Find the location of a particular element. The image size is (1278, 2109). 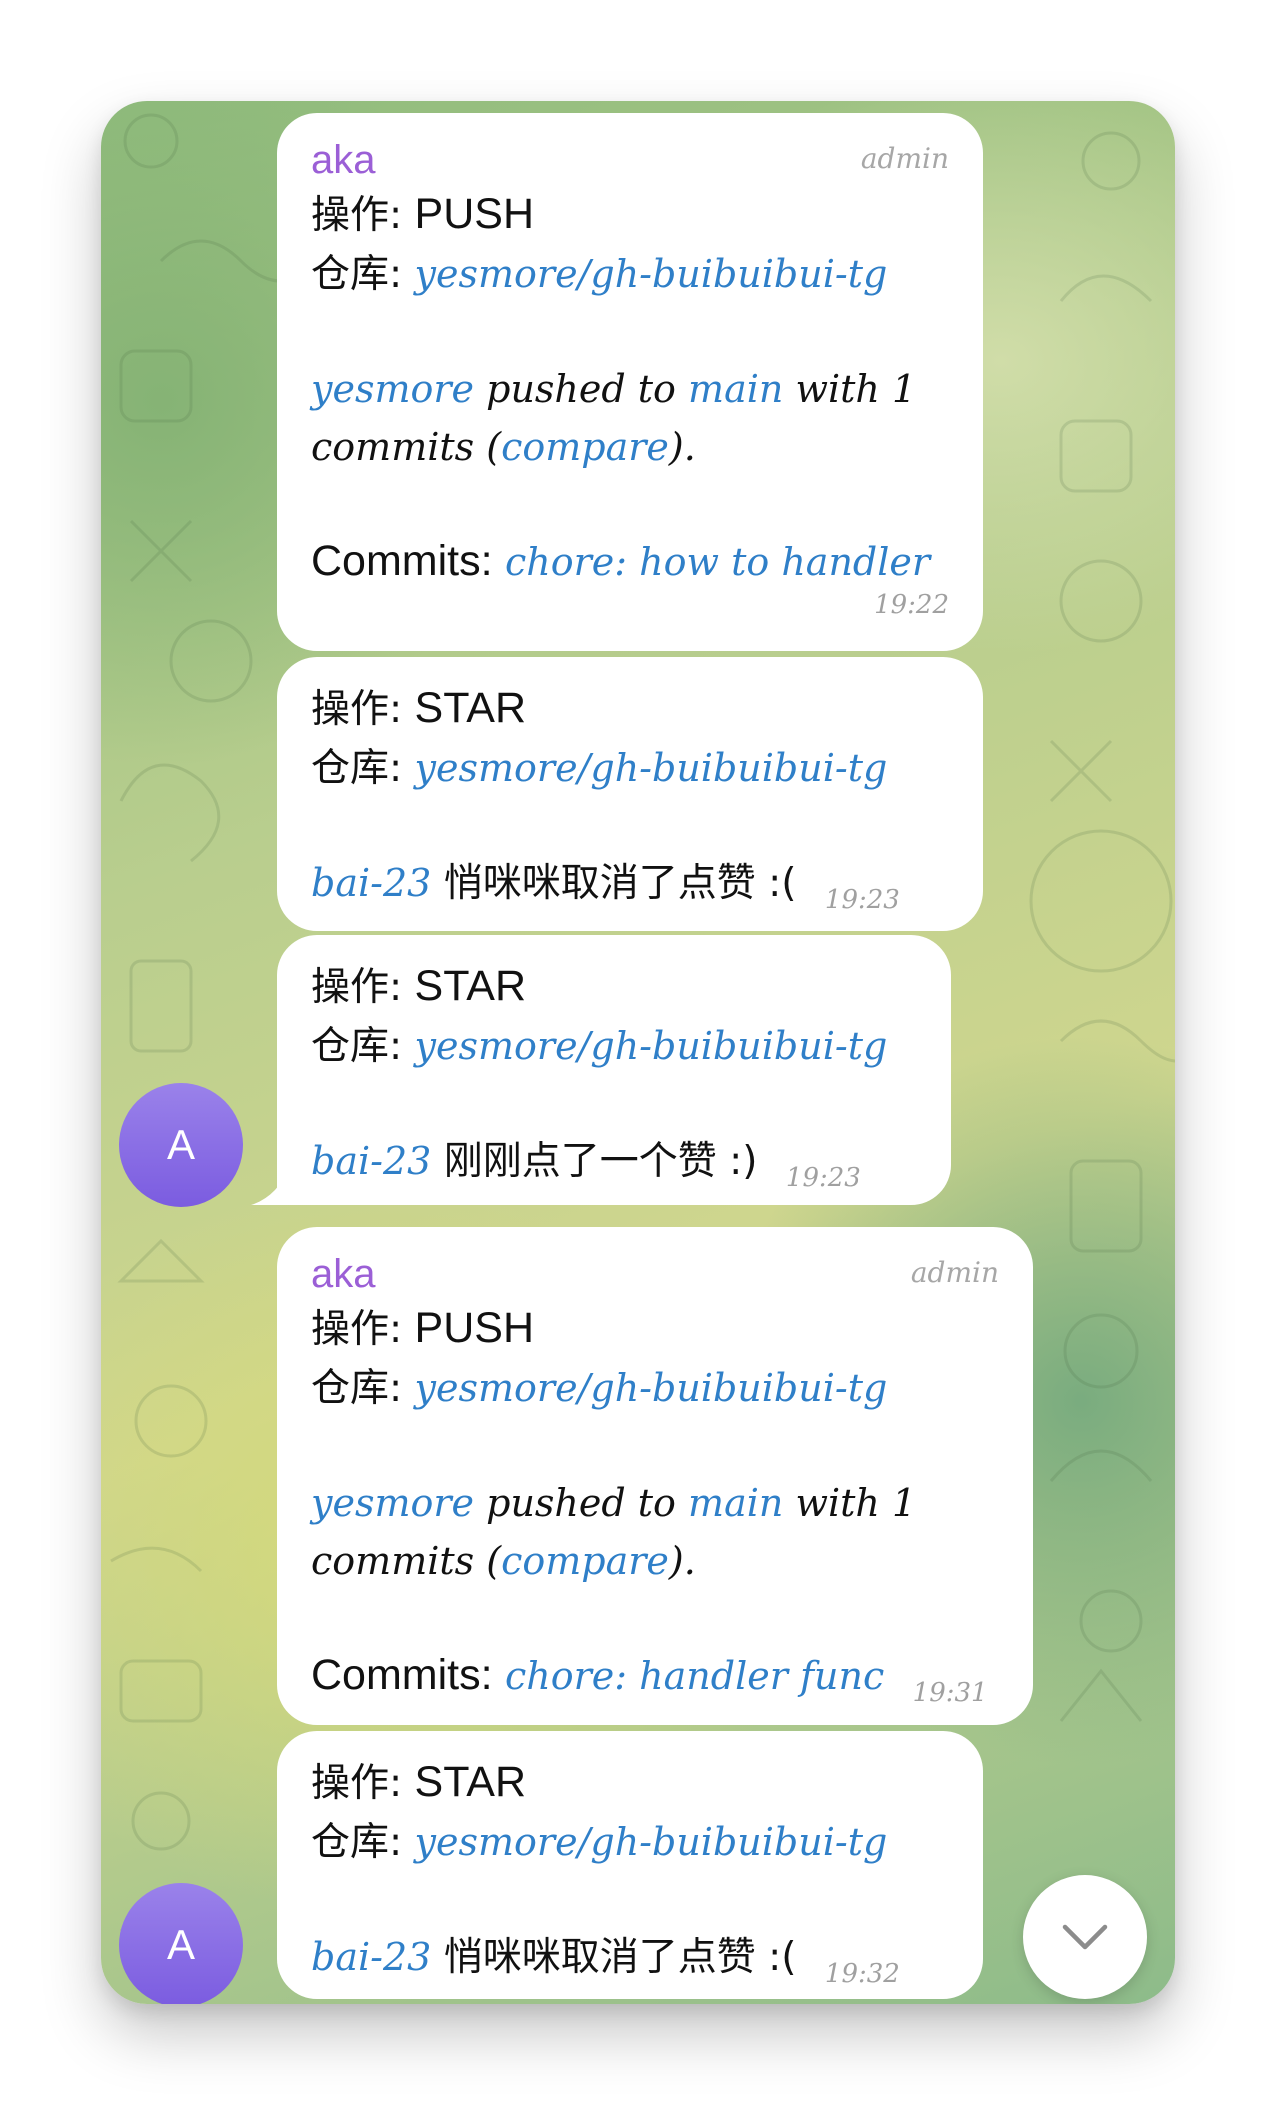

star-line: bai-23 刚刚点了一个赞 :) 19:23 is located at coordinates (586, 1166).